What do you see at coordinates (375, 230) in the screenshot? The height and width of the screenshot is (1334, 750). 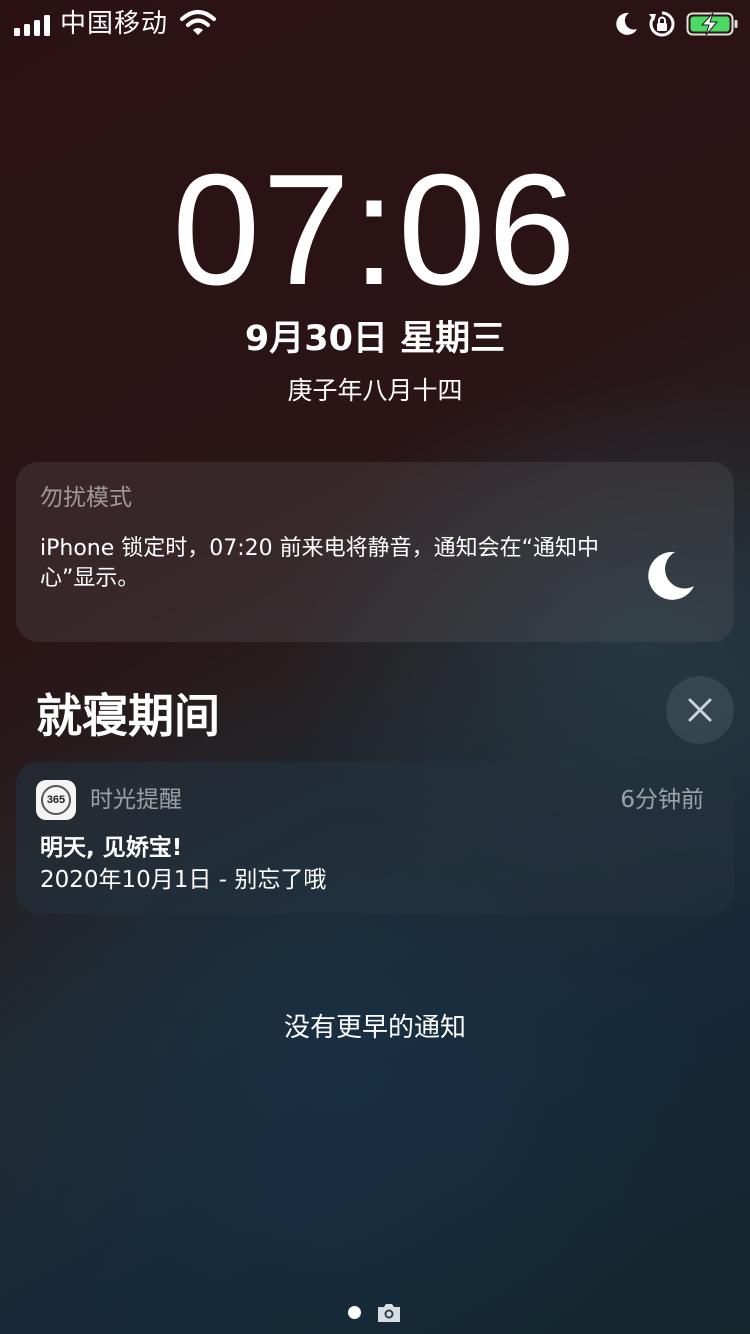 I see `lock-screen-time: 07:06` at bounding box center [375, 230].